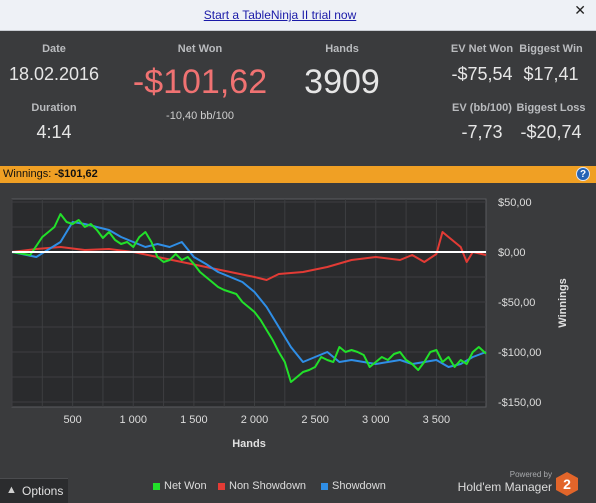 The image size is (596, 503). Describe the element at coordinates (76, 174) in the screenshot. I see `winnings-value: -$101,62` at that location.